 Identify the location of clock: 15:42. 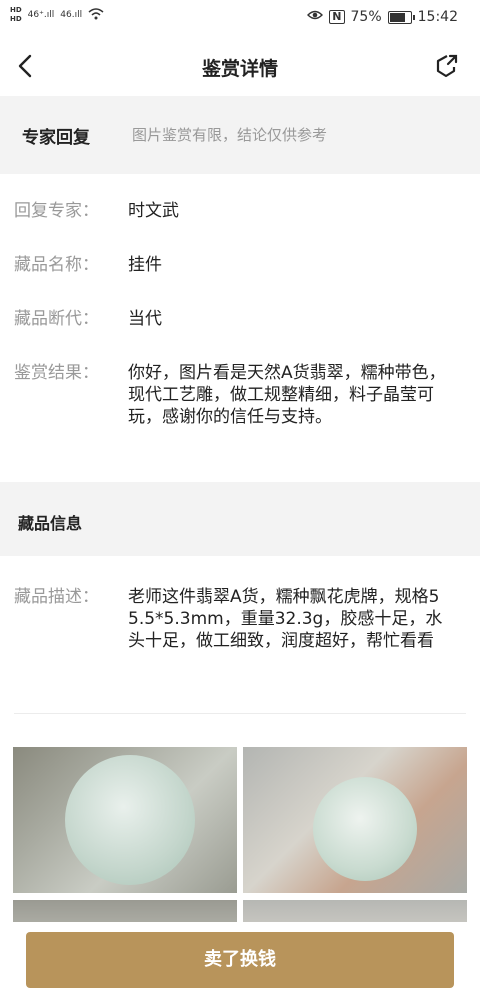
(437, 17).